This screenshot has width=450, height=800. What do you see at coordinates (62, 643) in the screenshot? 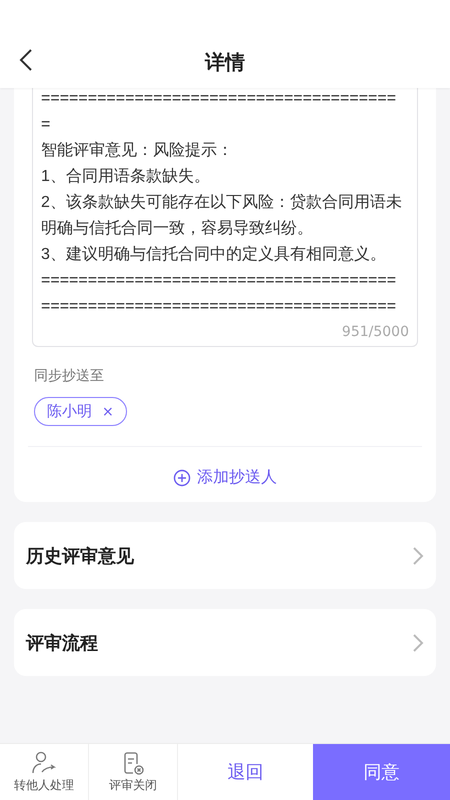
I see `section-title: 评审流程` at bounding box center [62, 643].